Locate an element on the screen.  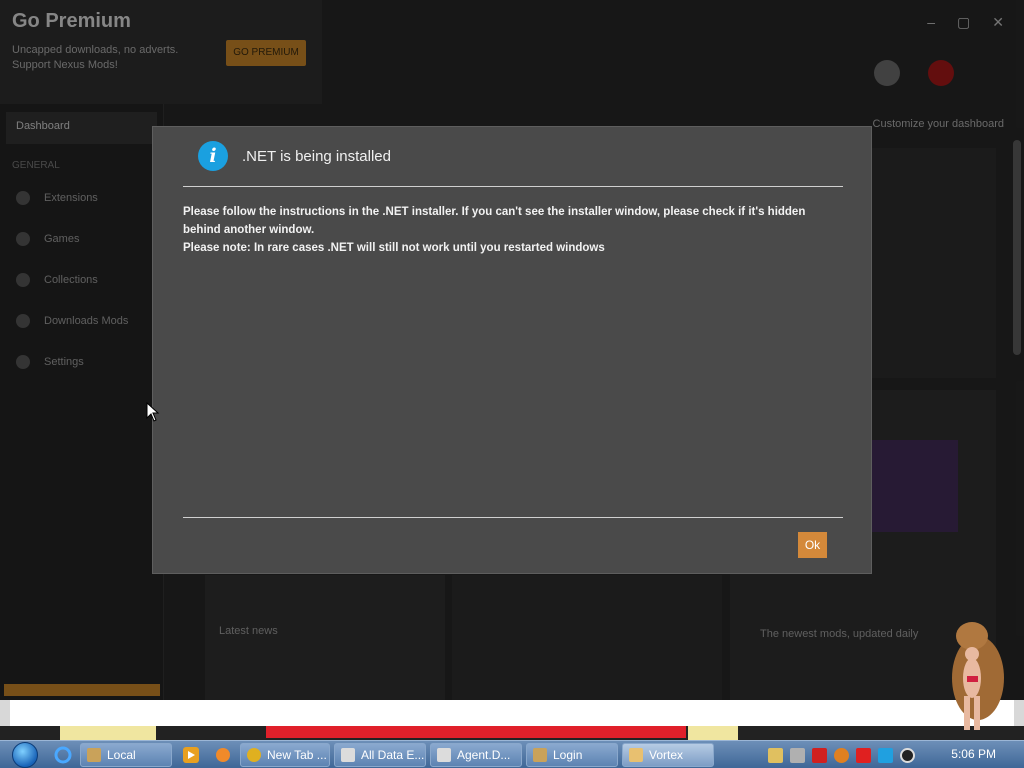
taskbar-button-login: Login is located at coordinates (572, 754).